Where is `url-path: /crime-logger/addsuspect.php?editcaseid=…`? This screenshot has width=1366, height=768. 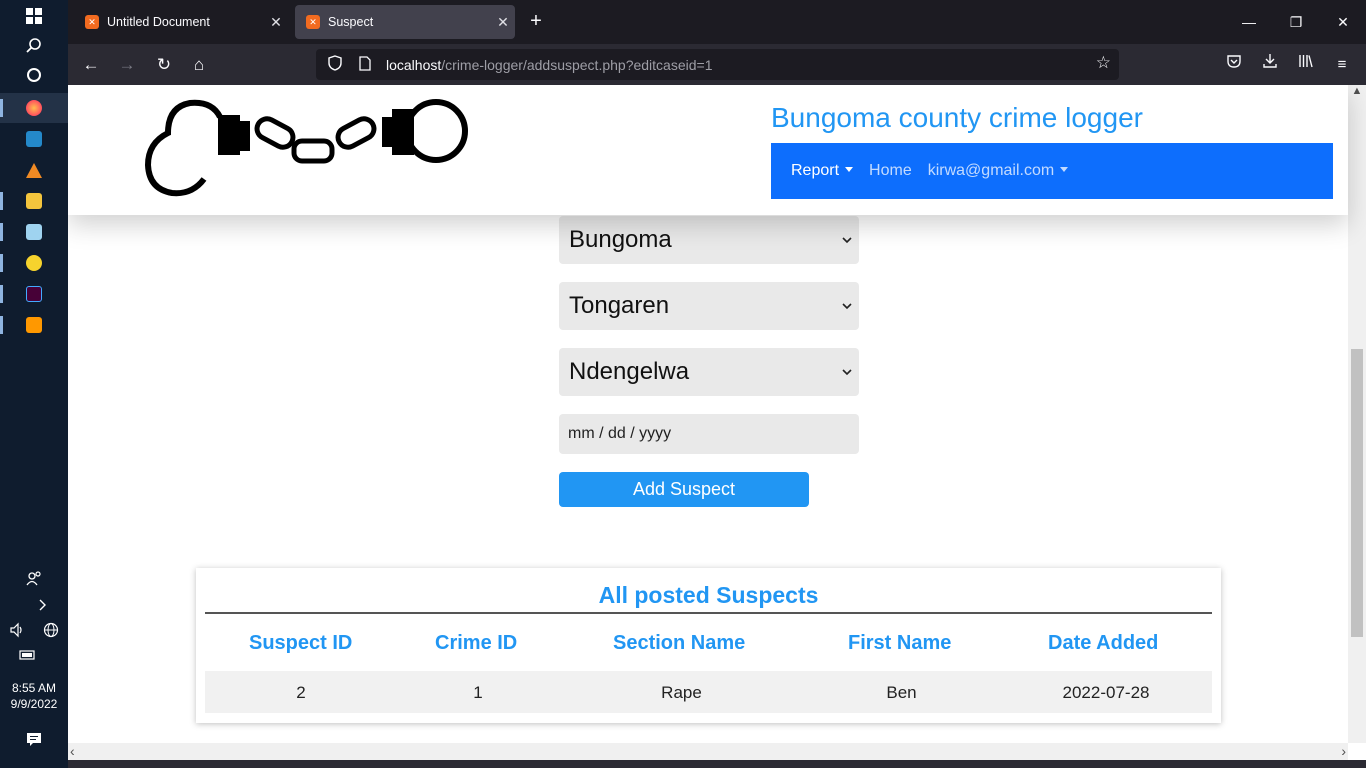
url-path: /crime-logger/addsuspect.php?editcaseid=… is located at coordinates (577, 64).